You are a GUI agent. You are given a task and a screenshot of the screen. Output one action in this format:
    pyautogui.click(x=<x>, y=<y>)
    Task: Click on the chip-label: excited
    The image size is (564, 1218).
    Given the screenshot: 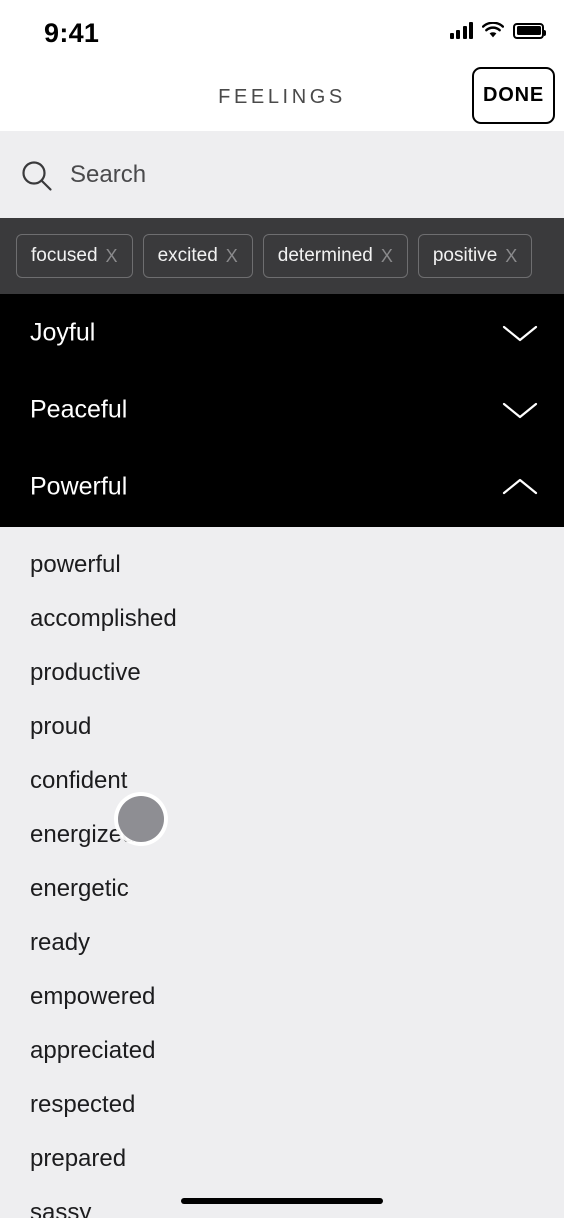 What is the action you would take?
    pyautogui.click(x=187, y=255)
    